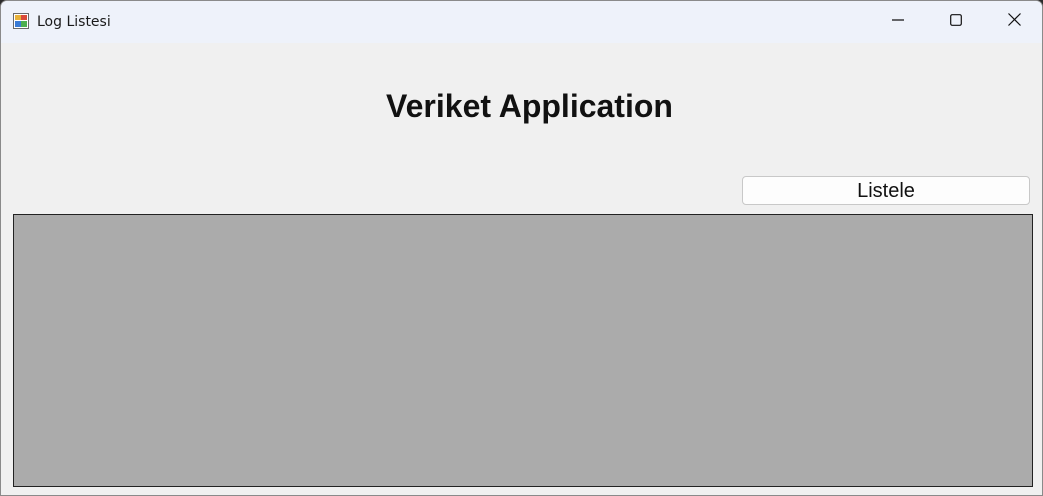  I want to click on minimize-icon, so click(898, 22).